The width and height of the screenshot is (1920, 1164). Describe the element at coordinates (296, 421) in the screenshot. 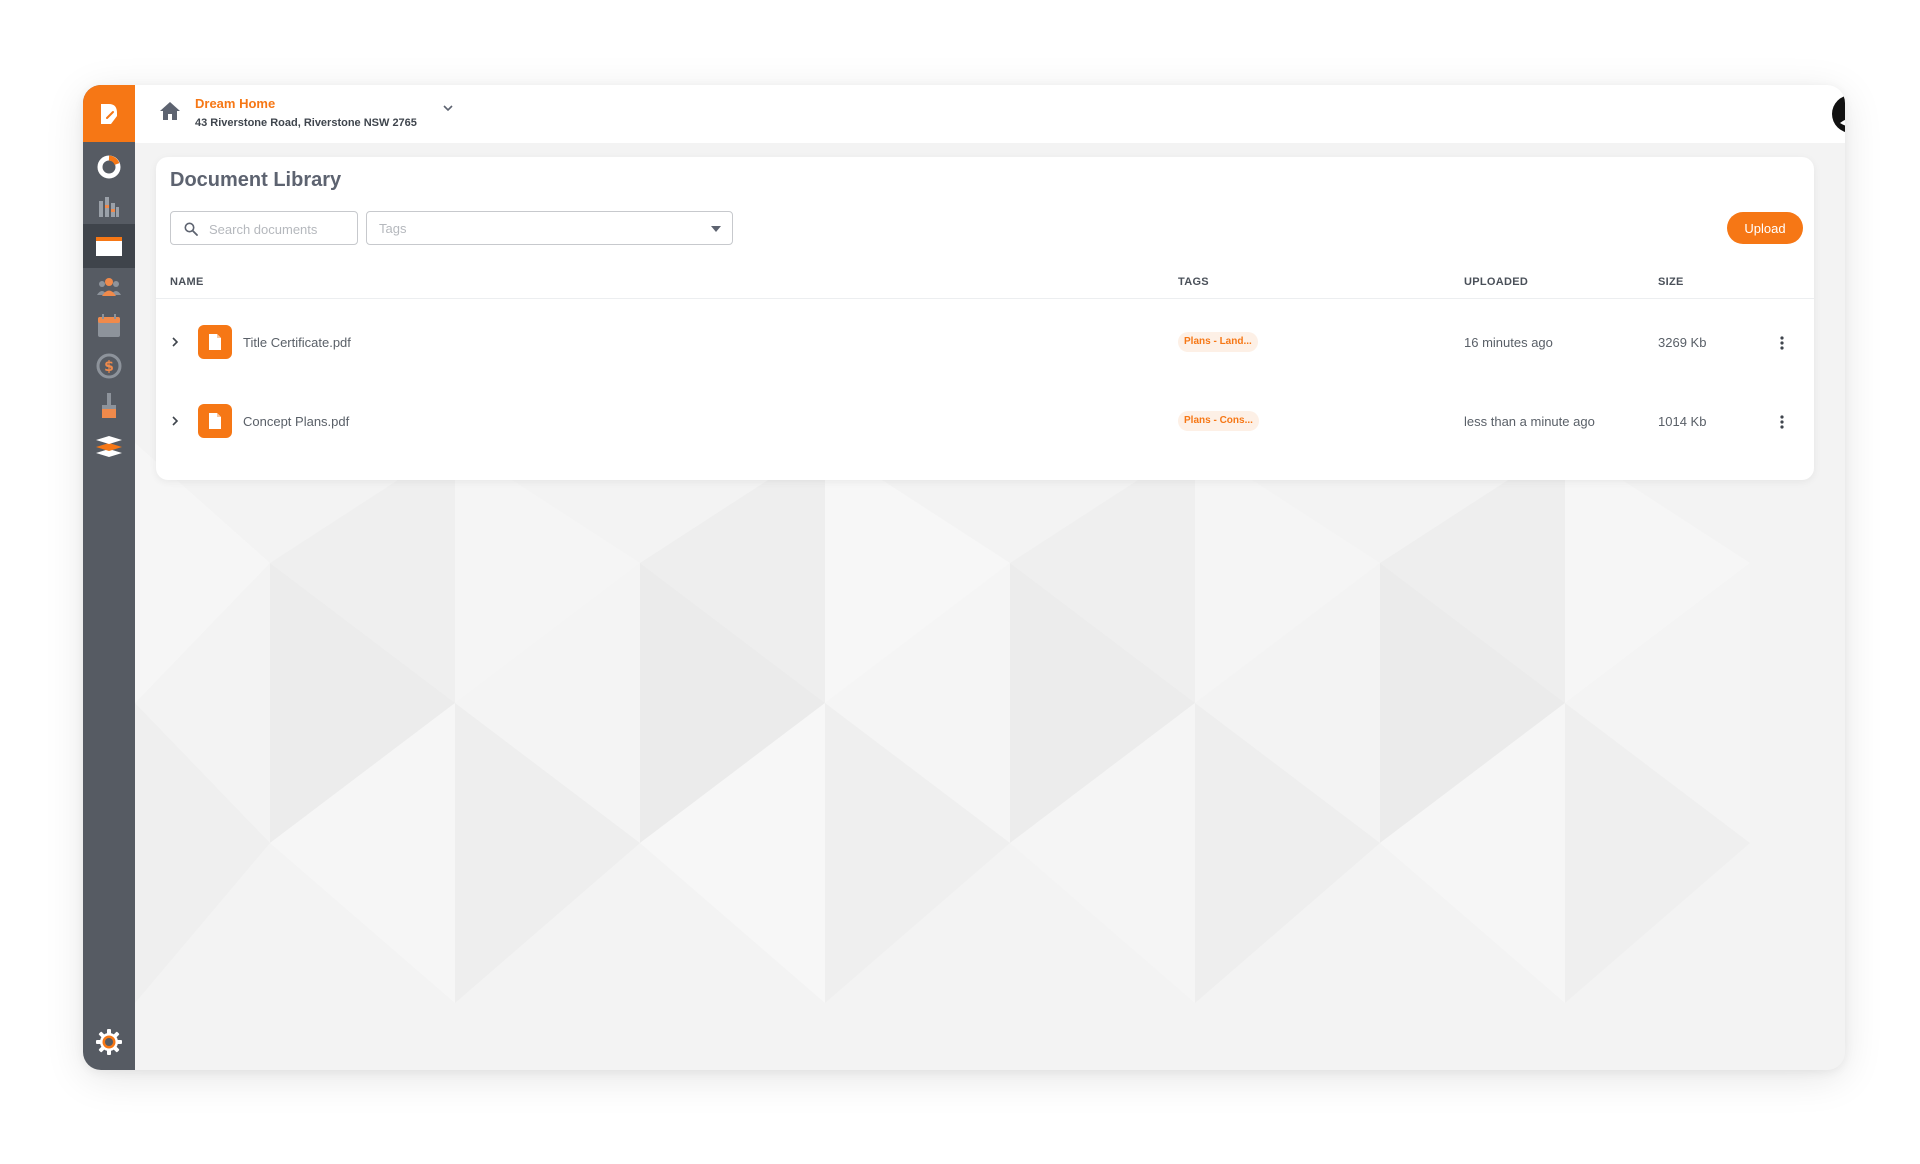

I see `file-name: Concept Plans.pdf` at that location.